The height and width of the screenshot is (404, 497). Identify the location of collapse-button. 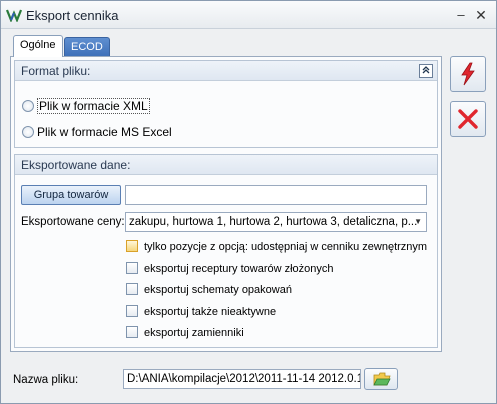
(426, 71).